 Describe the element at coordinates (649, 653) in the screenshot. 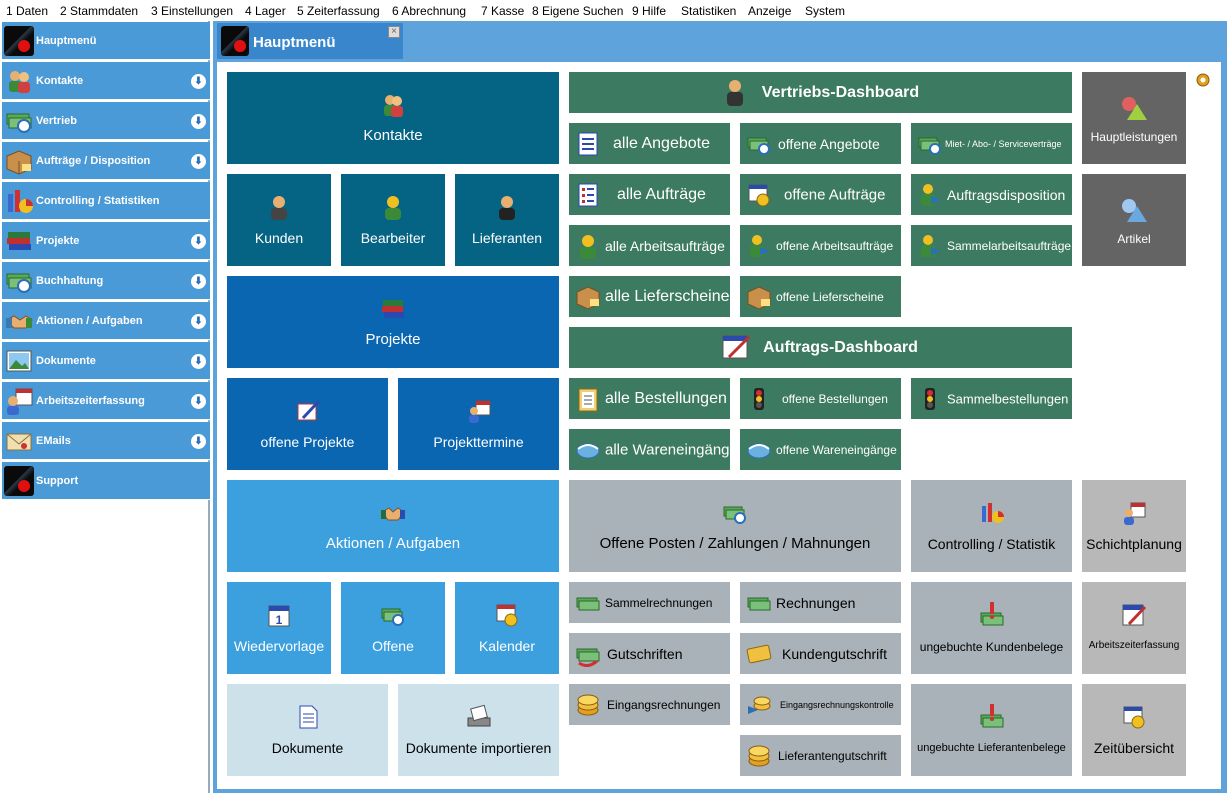

I see `tile-gutschriften: Gutschriften` at that location.